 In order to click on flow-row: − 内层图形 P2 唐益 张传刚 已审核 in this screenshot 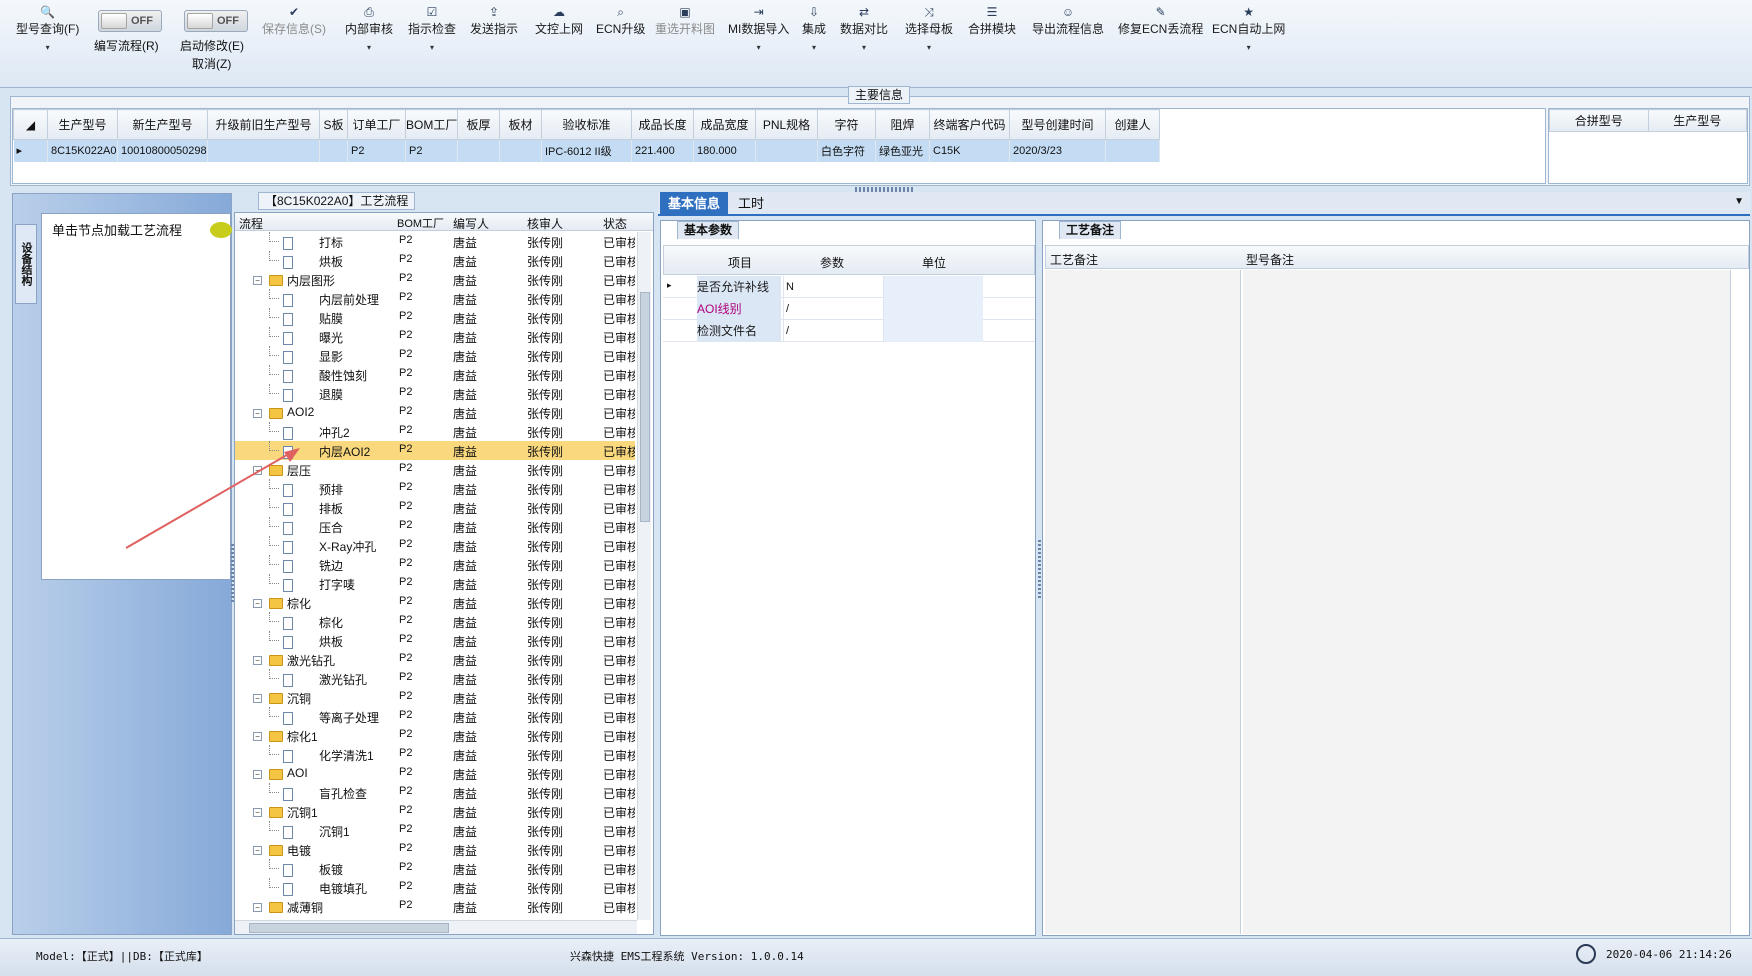, I will do `click(435, 279)`.